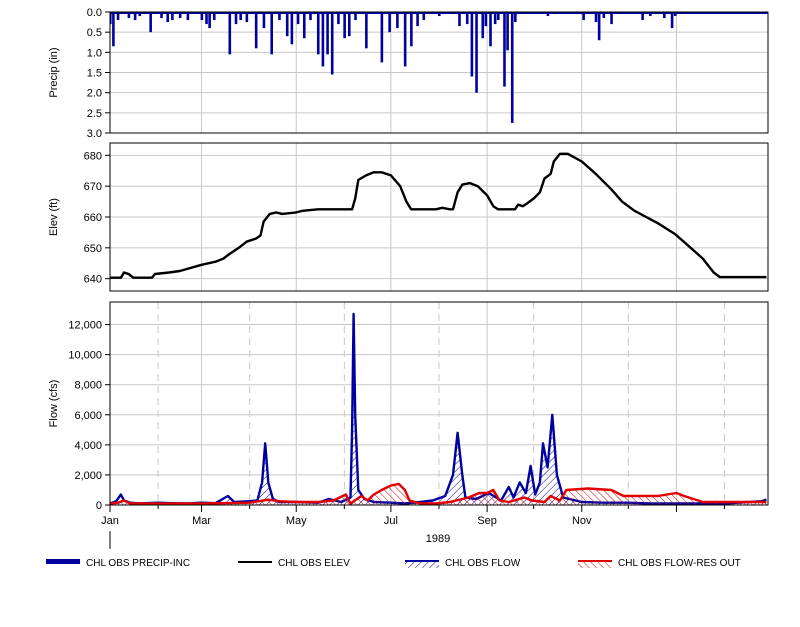  Describe the element at coordinates (487, 521) in the screenshot. I see `x-tick-label: Sep` at that location.